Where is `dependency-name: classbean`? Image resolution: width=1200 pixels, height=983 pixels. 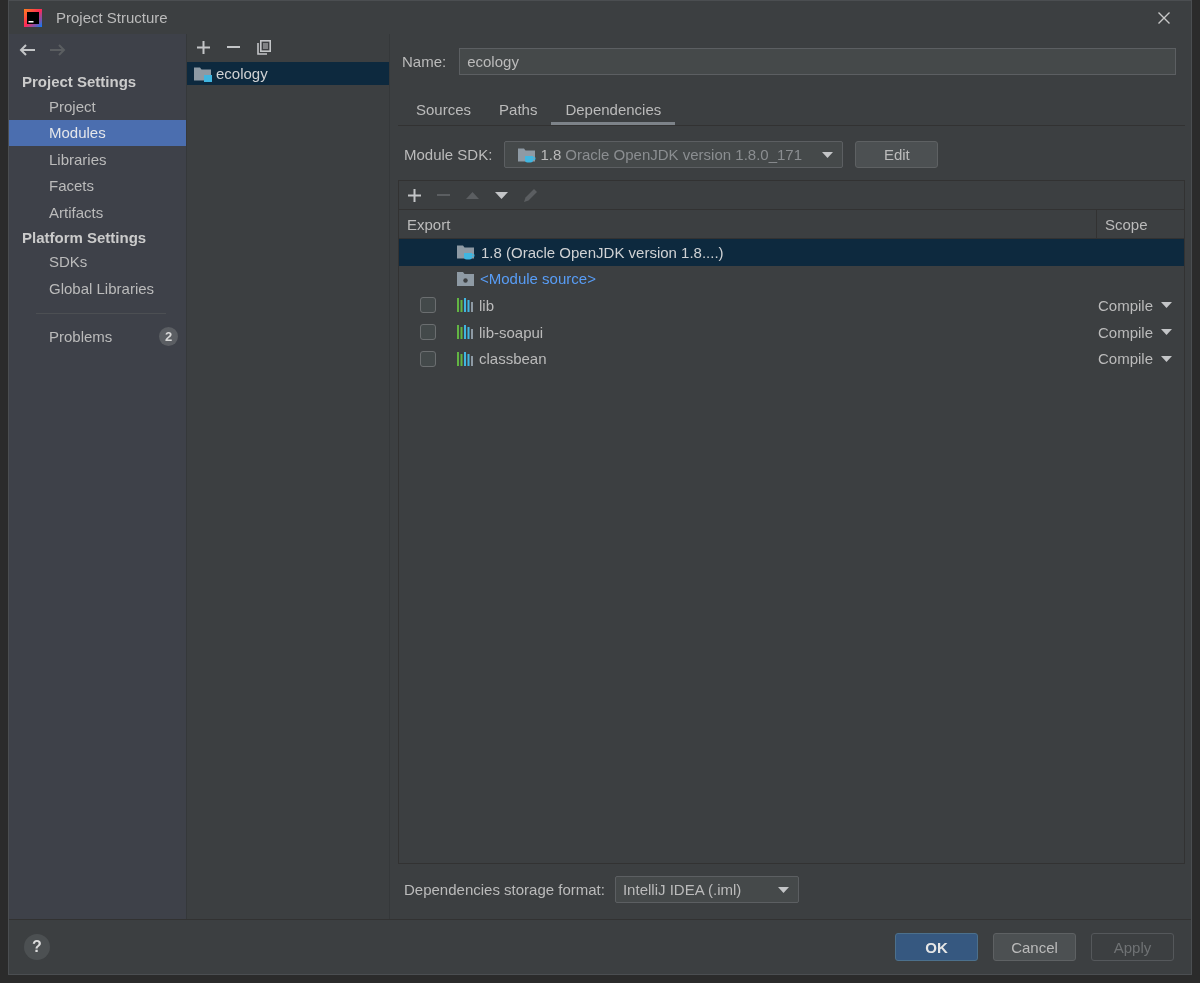
dependency-name: classbean is located at coordinates (513, 359).